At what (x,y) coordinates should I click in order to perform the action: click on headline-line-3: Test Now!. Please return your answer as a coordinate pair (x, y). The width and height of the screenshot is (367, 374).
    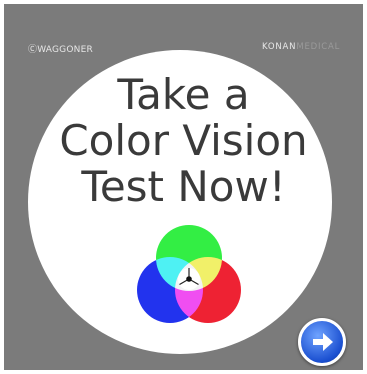
    Looking at the image, I should click on (183, 186).